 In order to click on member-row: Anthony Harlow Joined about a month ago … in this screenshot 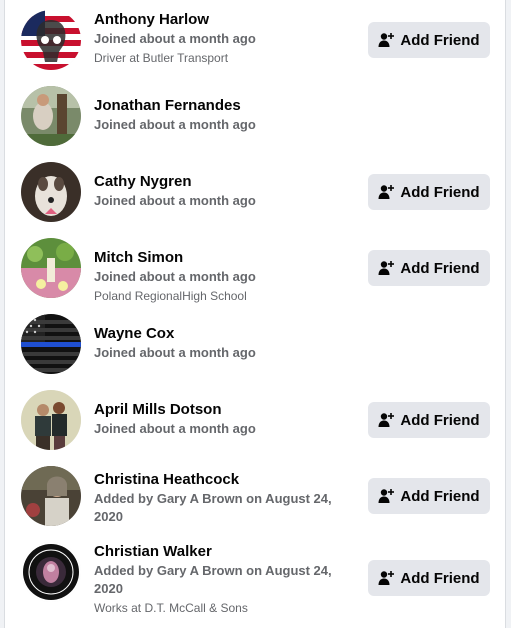, I will do `click(255, 40)`.